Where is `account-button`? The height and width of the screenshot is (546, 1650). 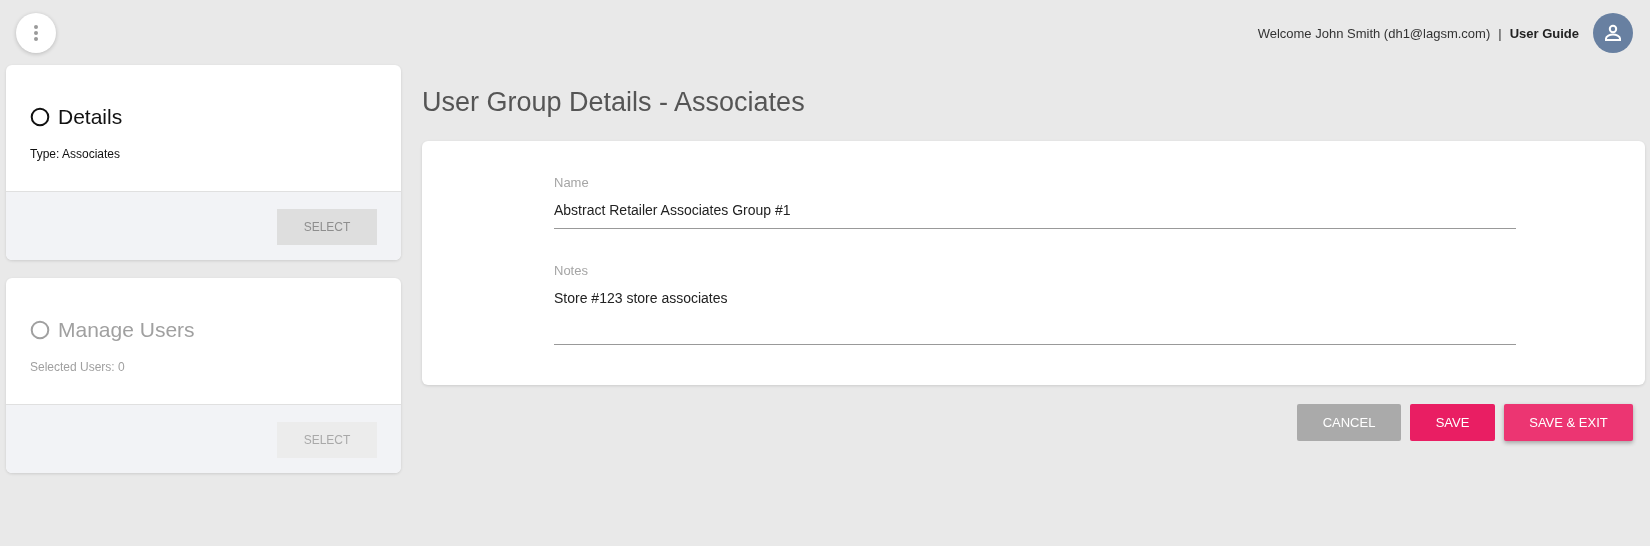 account-button is located at coordinates (1613, 33).